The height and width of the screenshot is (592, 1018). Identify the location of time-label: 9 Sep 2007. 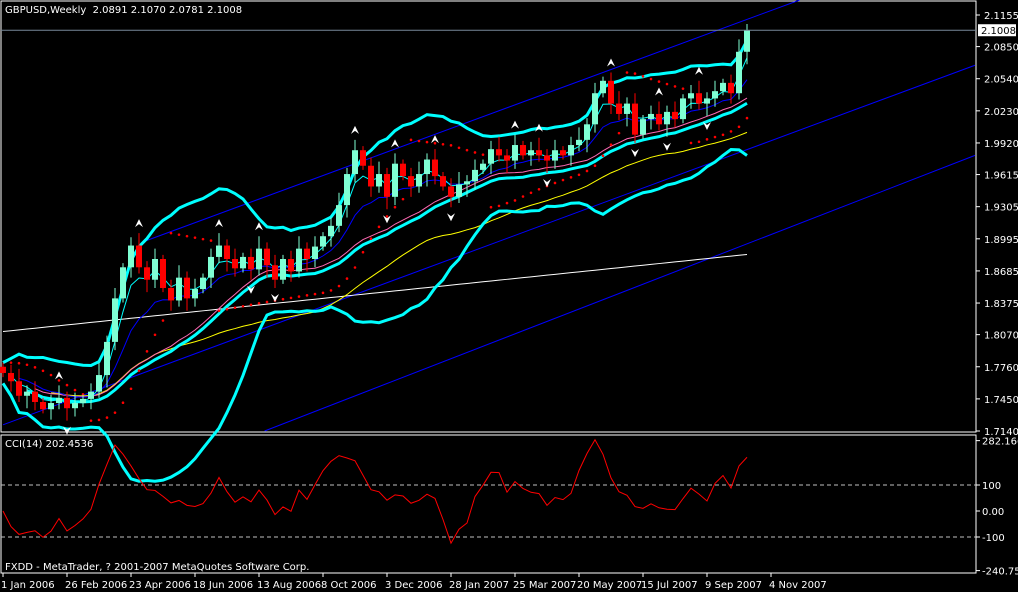
(733, 585).